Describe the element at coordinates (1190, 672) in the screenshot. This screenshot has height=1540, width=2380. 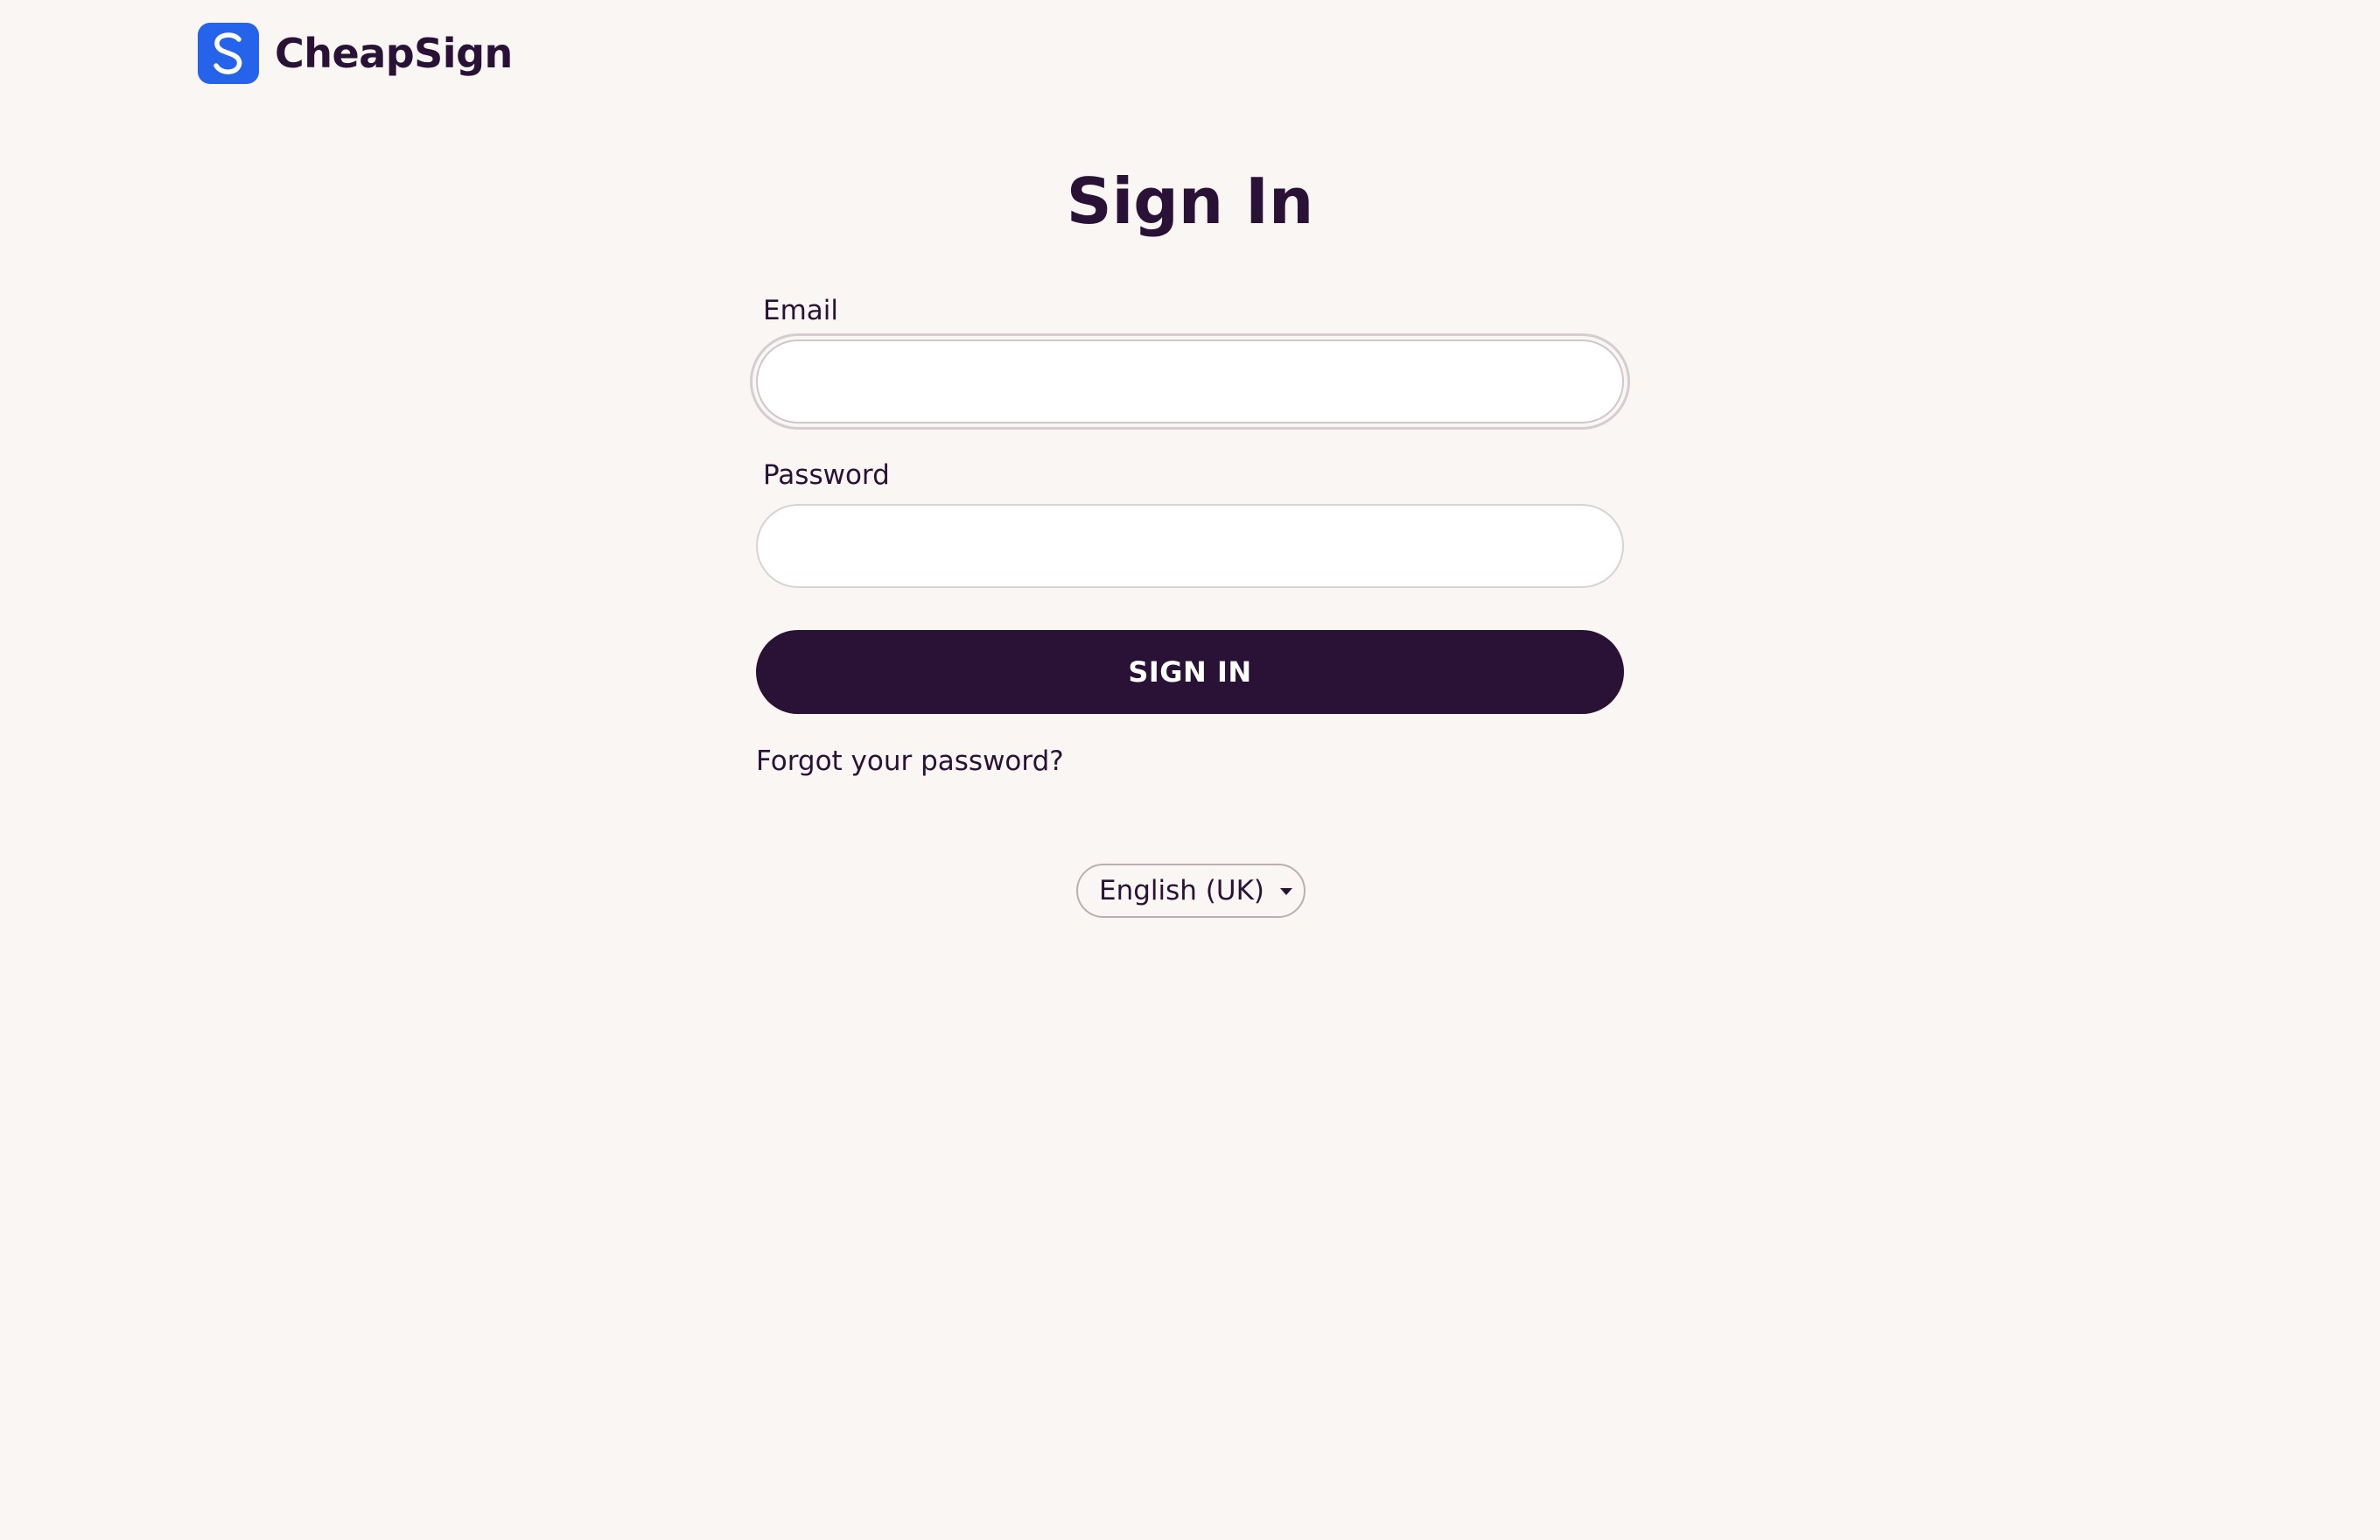
I see `sign-in-button: SIGN IN` at that location.